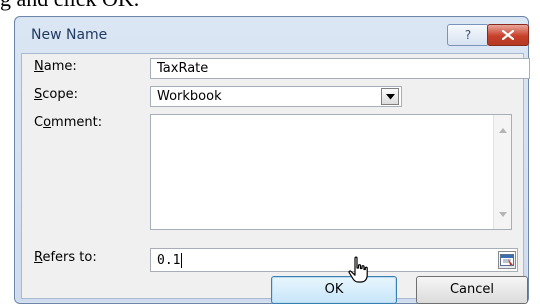  I want to click on ok-button: OK, so click(334, 290).